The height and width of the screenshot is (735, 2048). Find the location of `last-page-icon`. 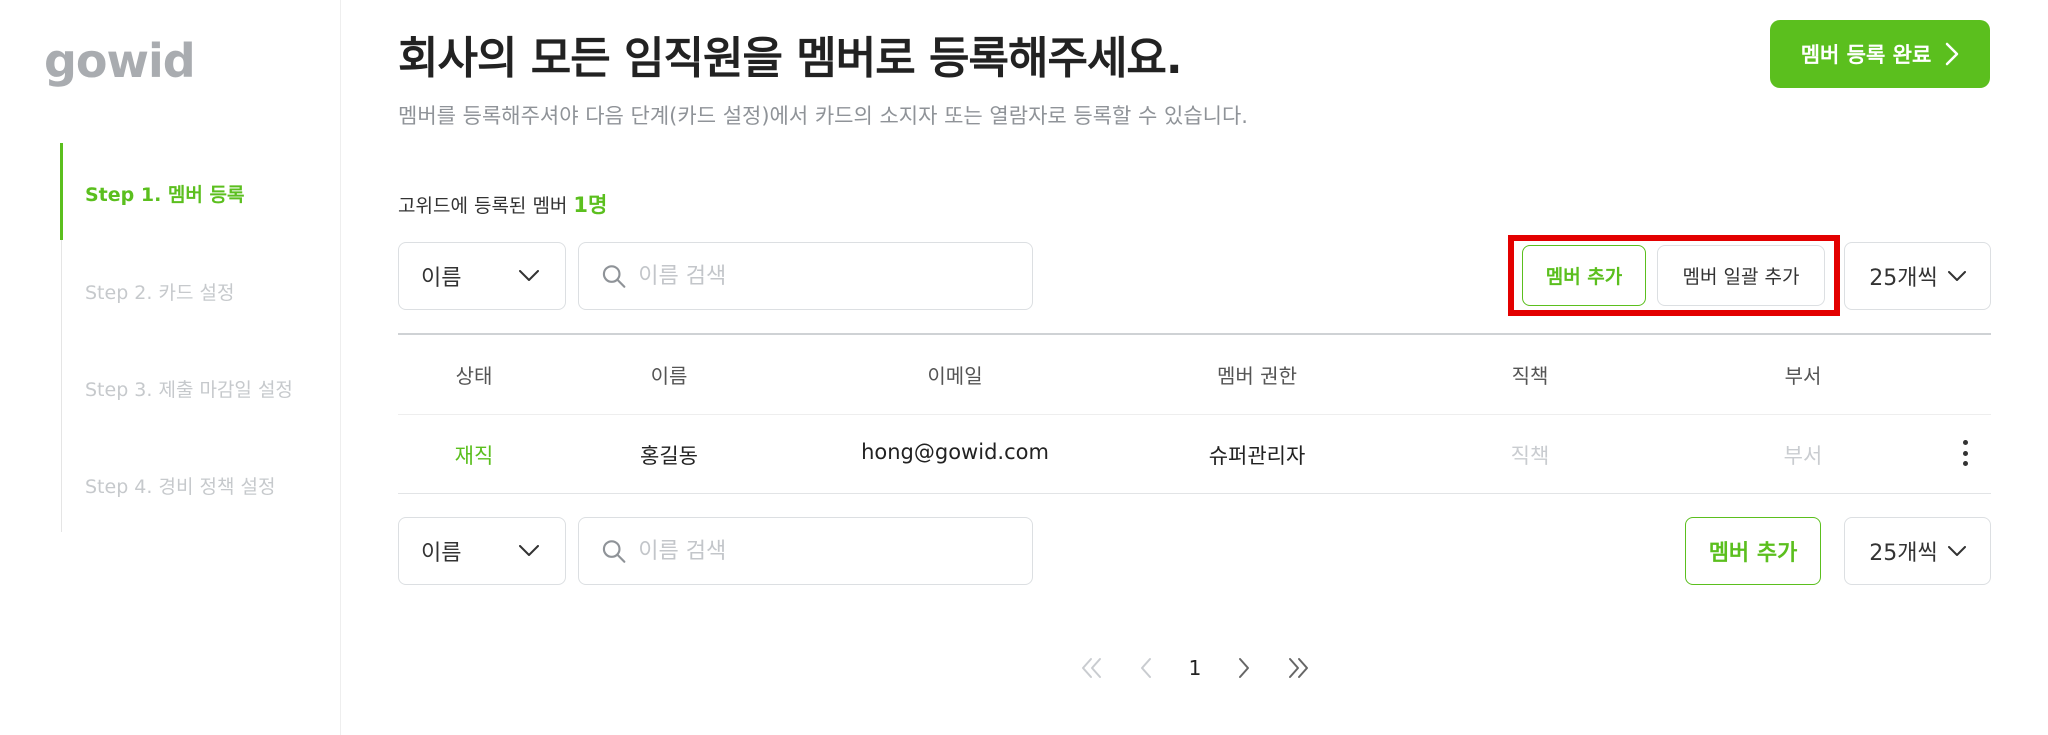

last-page-icon is located at coordinates (1298, 668).